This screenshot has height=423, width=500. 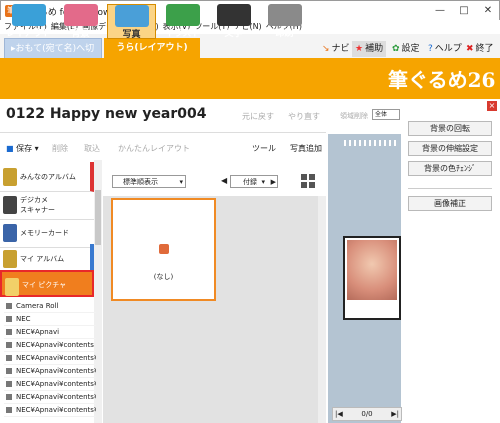 I want to click on minimize-button: —, so click(x=440, y=10).